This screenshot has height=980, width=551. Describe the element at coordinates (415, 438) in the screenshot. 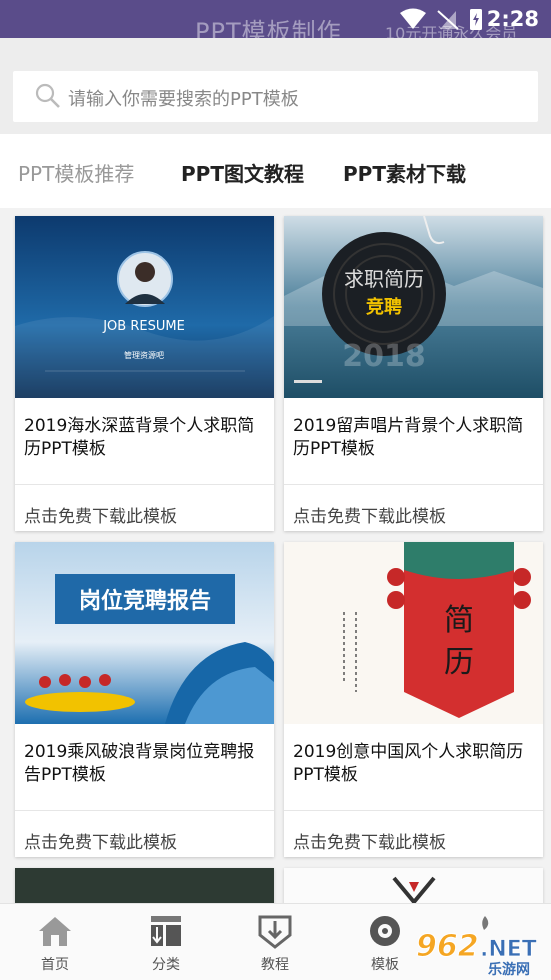

I see `template-title: 2019留声唱片背景个人求职简历PPT模板` at that location.